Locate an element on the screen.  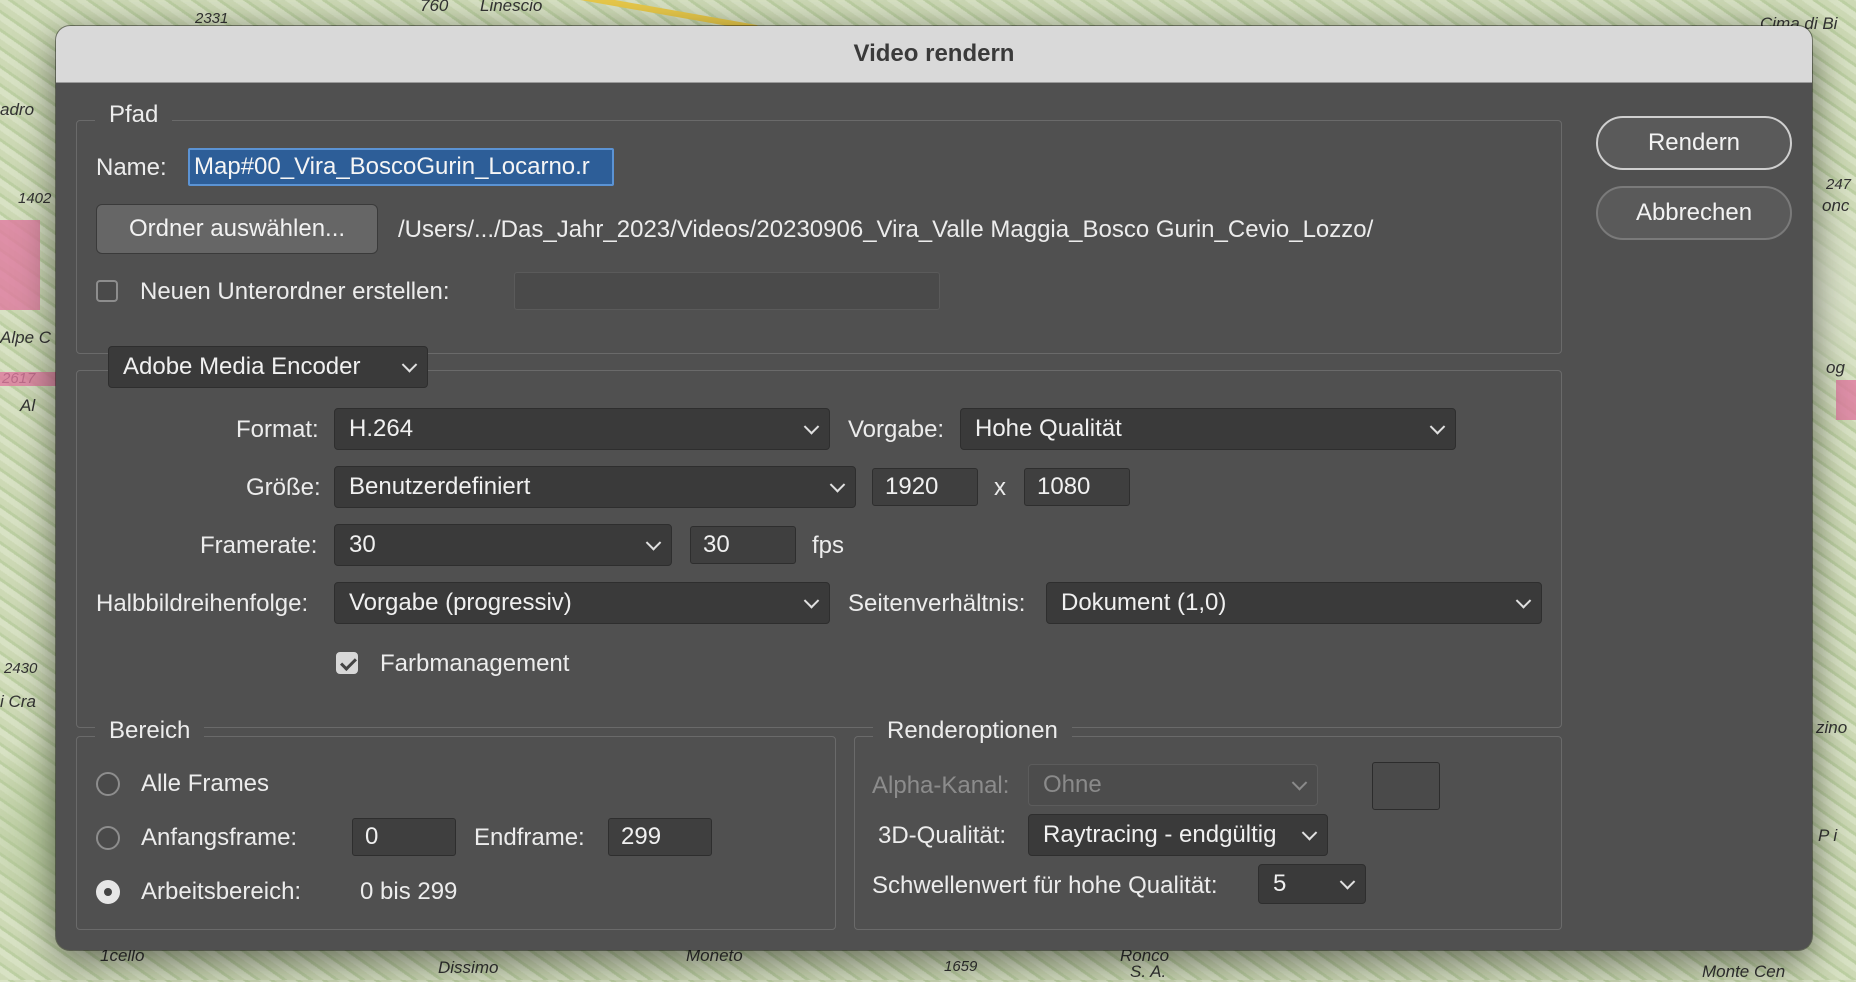
name-input: Map#00_Vira_BoscoGurin_Locarno.r is located at coordinates (401, 167).